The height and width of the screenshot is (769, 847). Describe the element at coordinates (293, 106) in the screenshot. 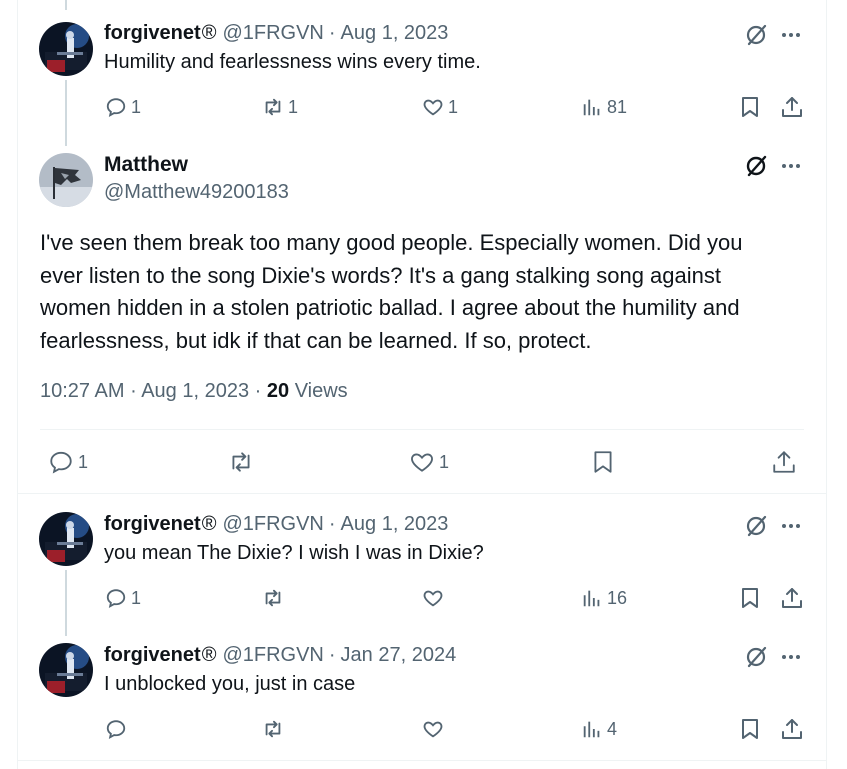

I see `repost-count: 1` at that location.